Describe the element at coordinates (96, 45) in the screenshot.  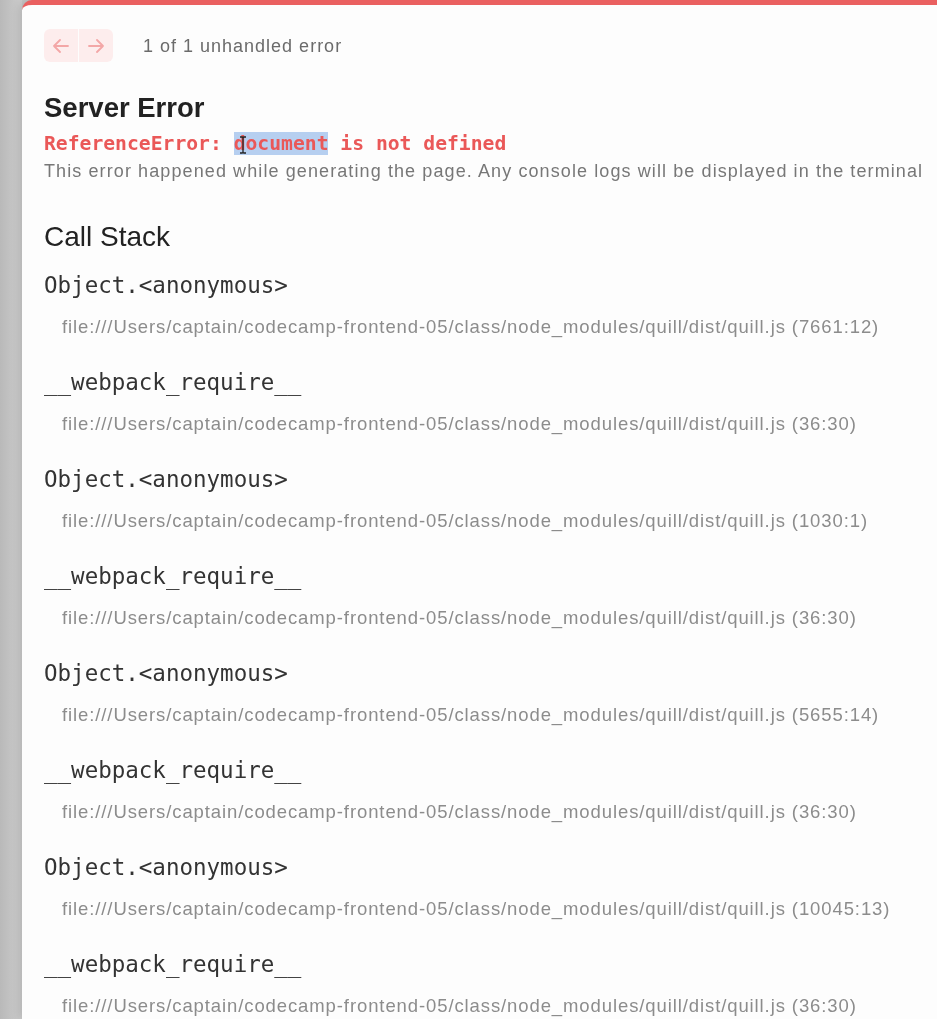
I see `right-arrow-icon` at that location.